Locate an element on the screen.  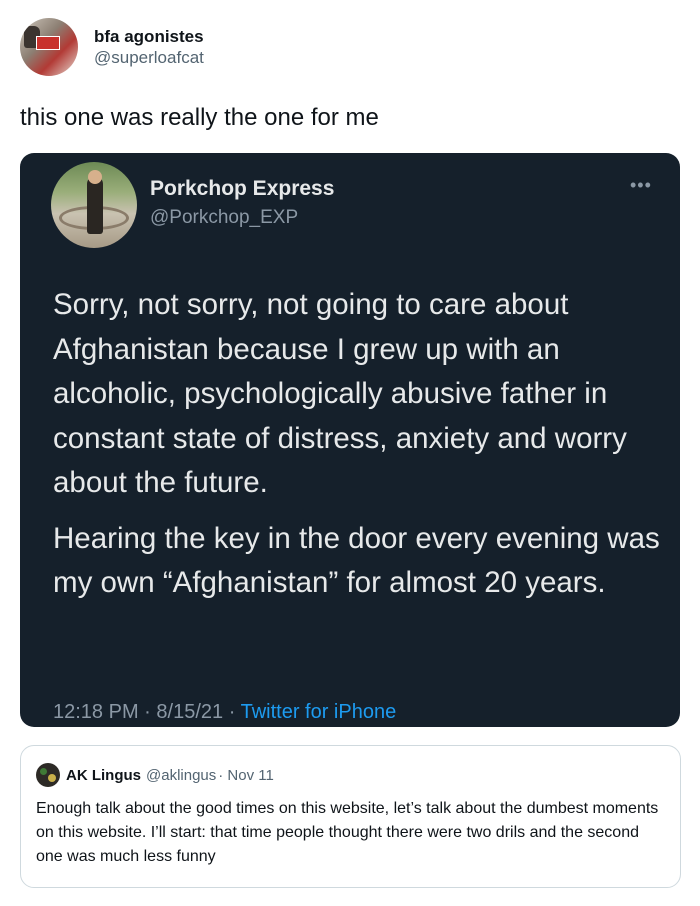
outer-tweet-header: bfa agonistes @superloafcat is located at coordinates (112, 47).